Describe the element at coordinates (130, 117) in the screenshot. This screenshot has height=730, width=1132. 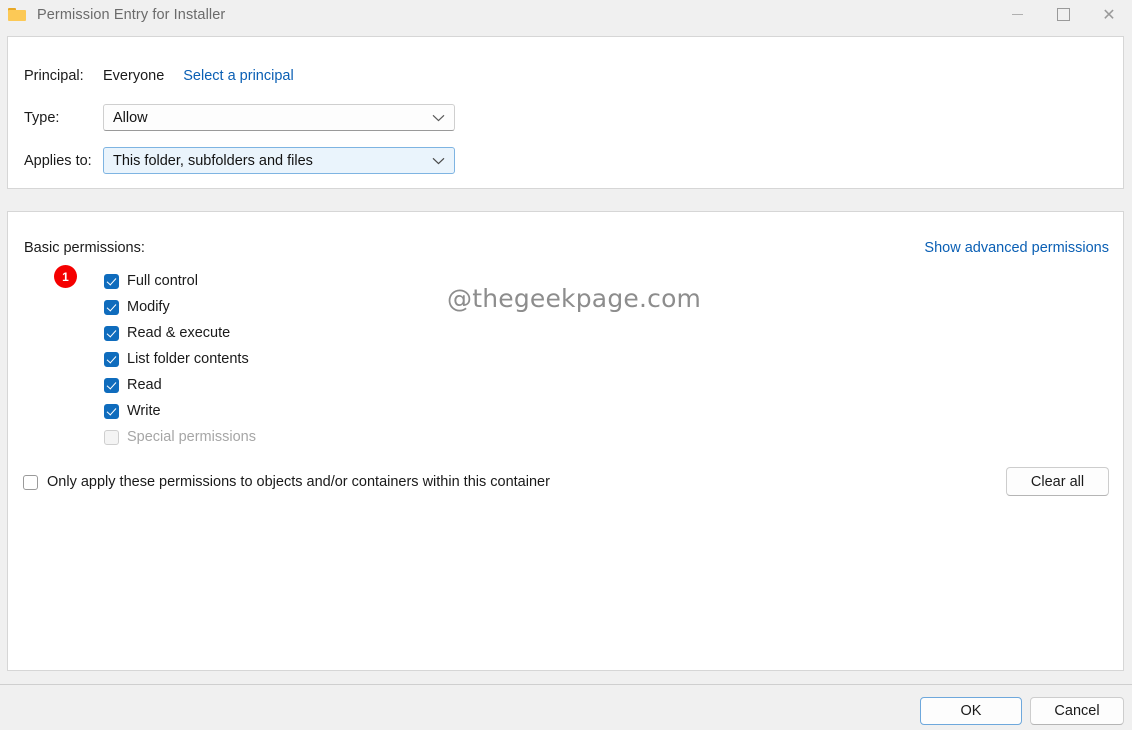
I see `type-dropdown-value: Allow` at that location.